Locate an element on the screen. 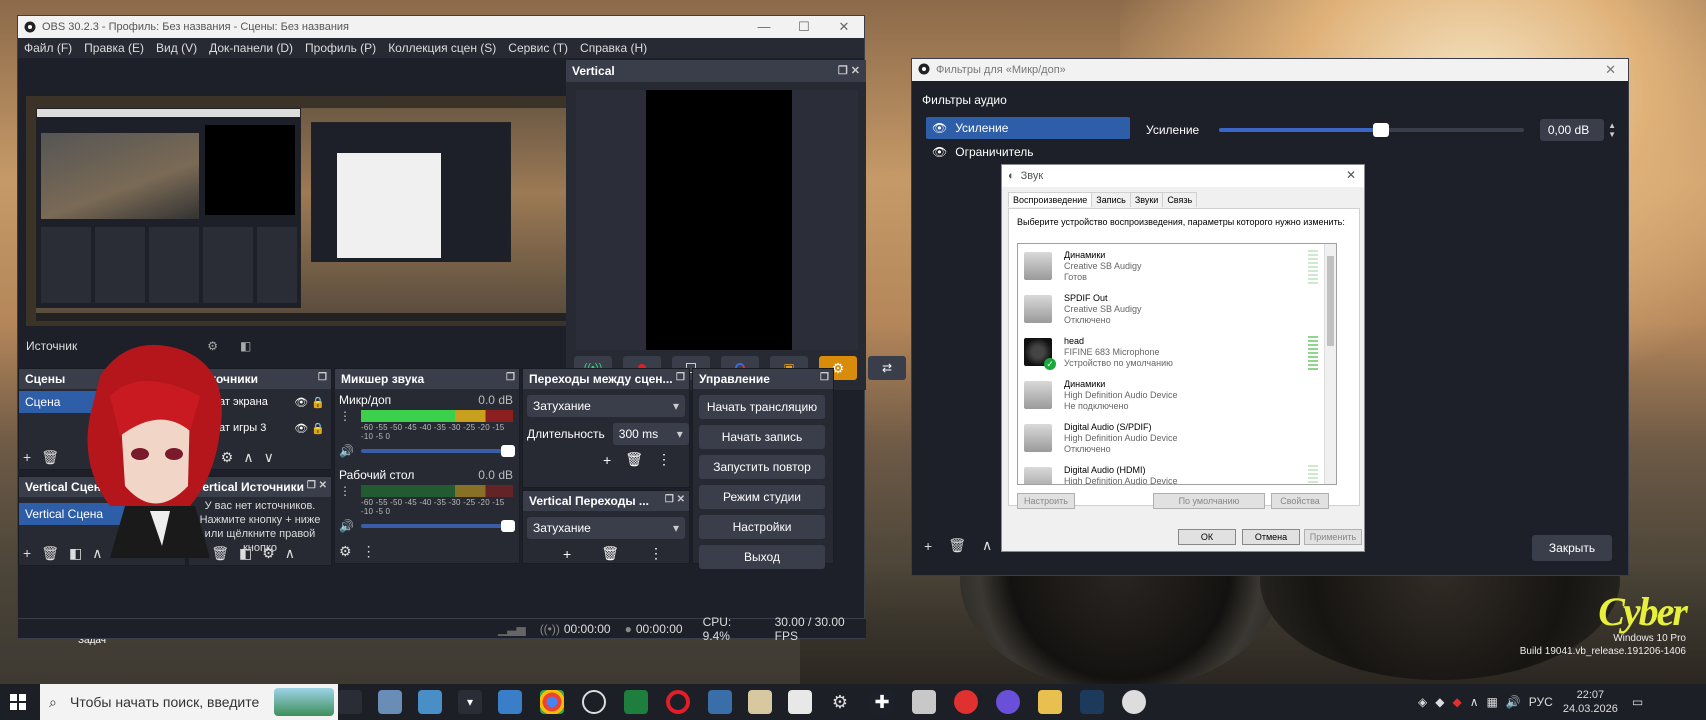  fox-app-icon: ▾ is located at coordinates (470, 702).